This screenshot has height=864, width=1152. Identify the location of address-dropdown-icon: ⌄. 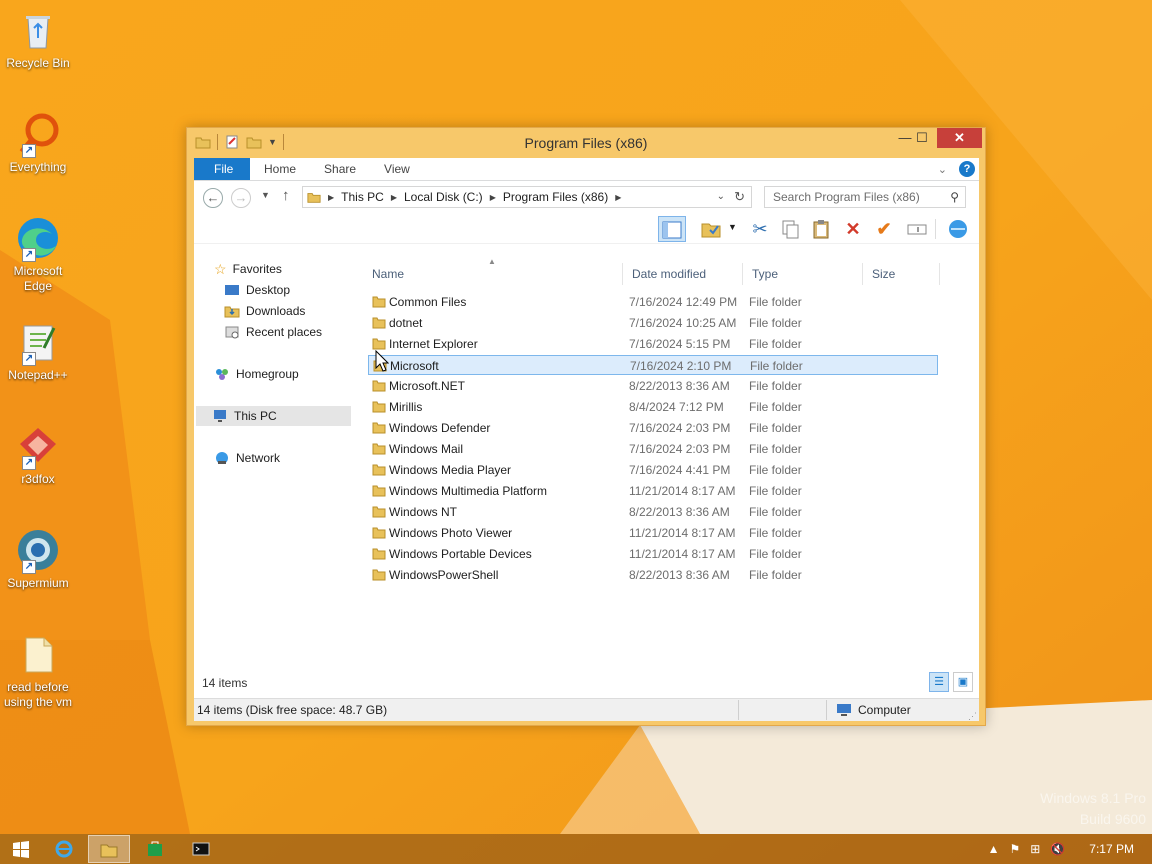
(721, 196).